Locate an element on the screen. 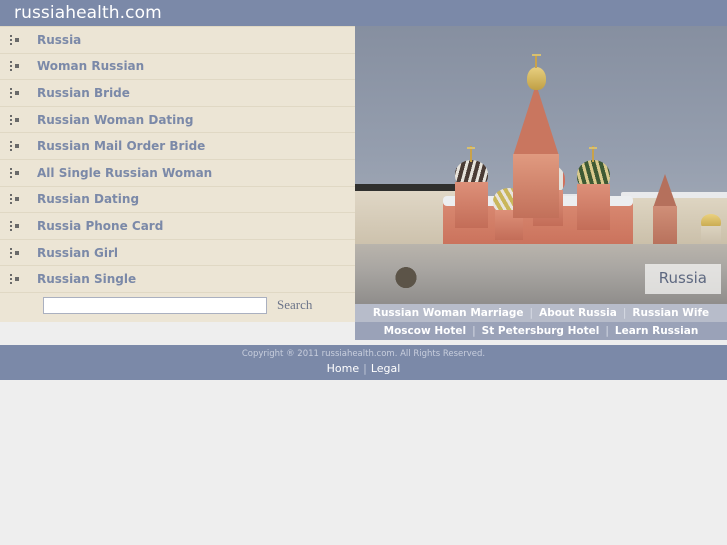 The image size is (727, 545). central-tower is located at coordinates (536, 186).